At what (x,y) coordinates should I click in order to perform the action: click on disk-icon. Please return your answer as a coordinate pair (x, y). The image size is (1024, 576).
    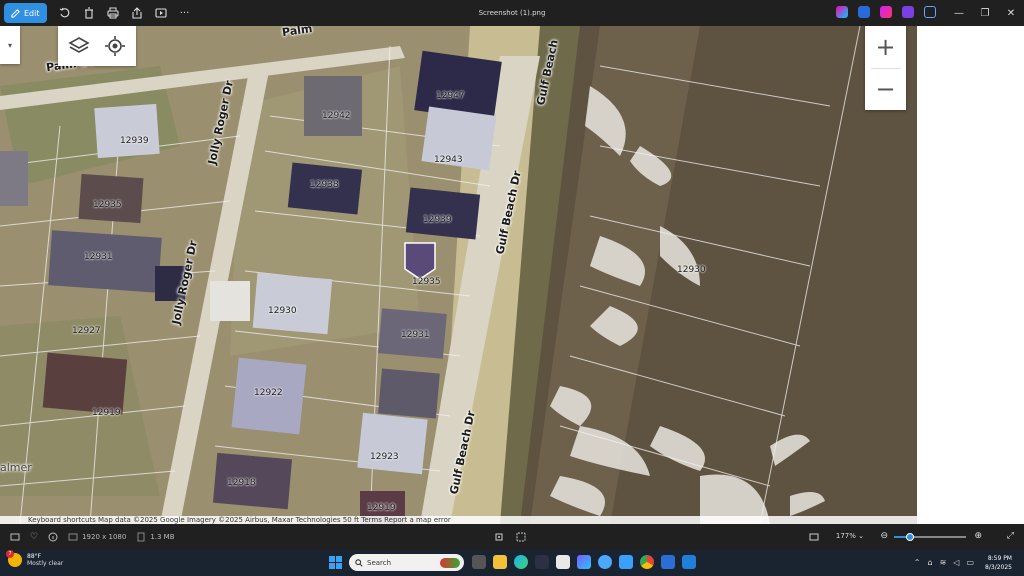
    Looking at the image, I should click on (141, 537).